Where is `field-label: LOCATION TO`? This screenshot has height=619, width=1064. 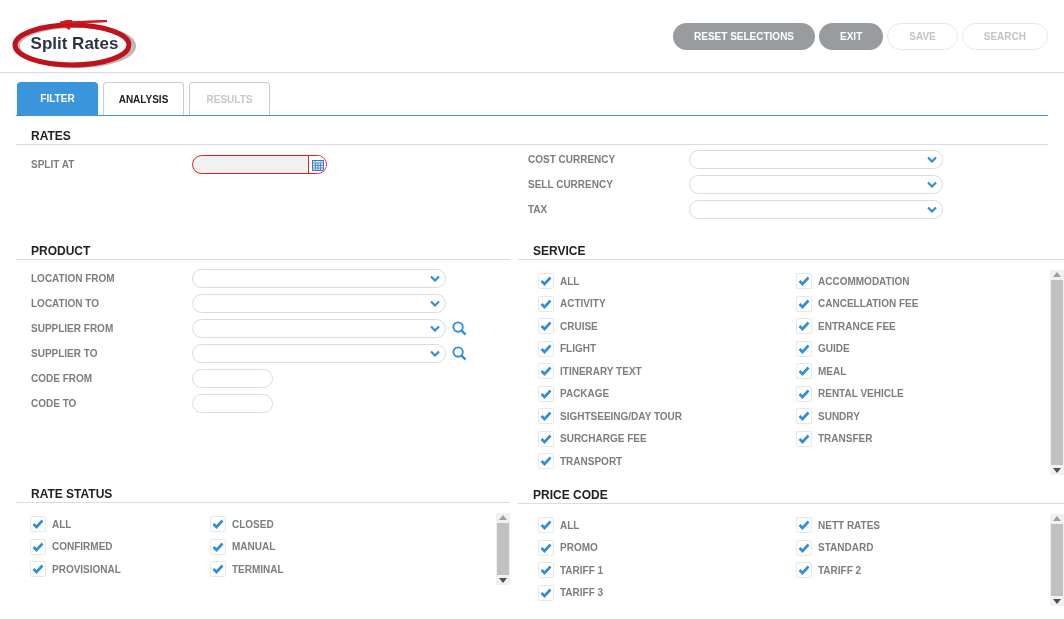 field-label: LOCATION TO is located at coordinates (65, 304).